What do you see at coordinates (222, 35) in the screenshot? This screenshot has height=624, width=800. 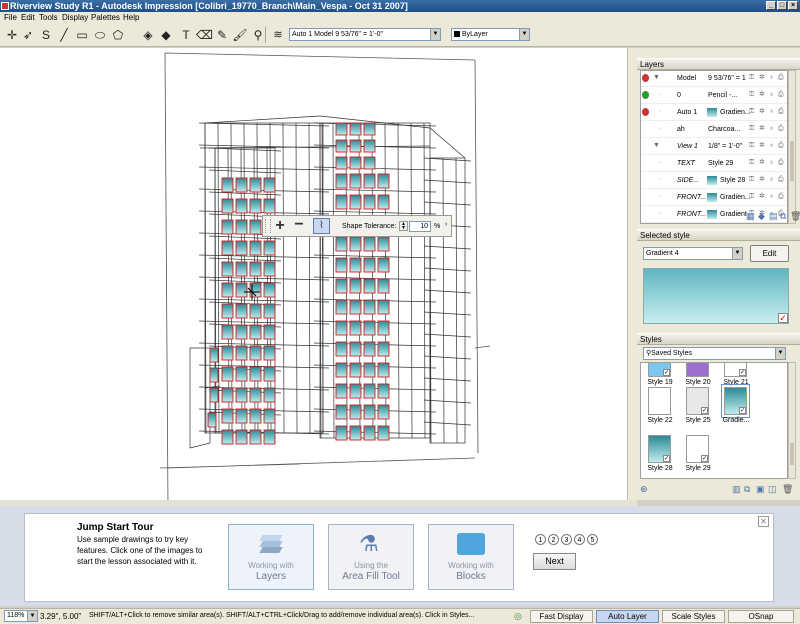 I see `pencil-icon: ✎` at bounding box center [222, 35].